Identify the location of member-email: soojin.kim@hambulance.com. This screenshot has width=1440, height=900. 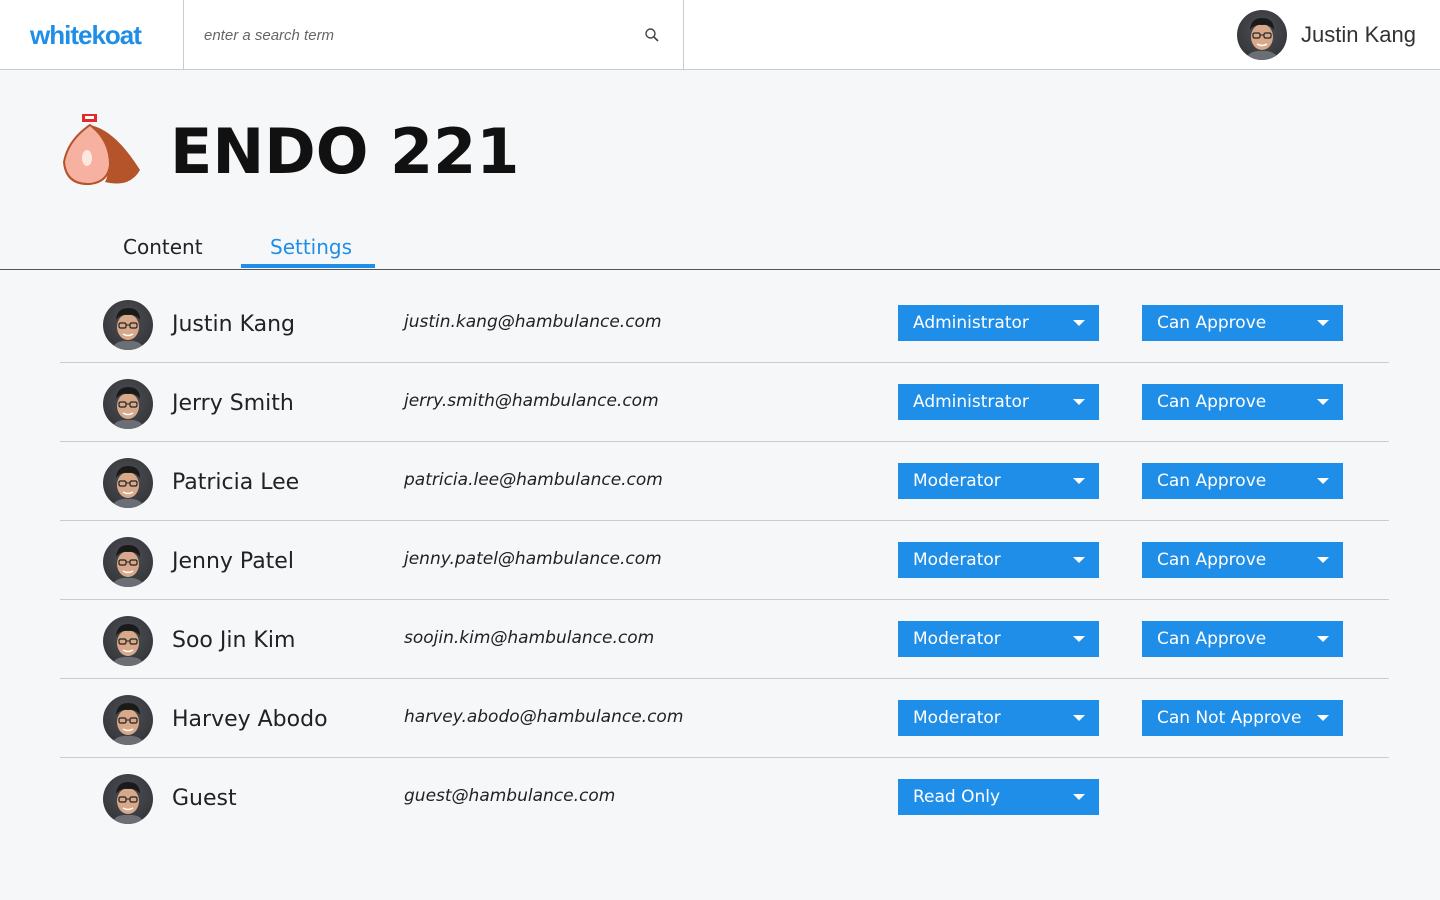
(529, 638).